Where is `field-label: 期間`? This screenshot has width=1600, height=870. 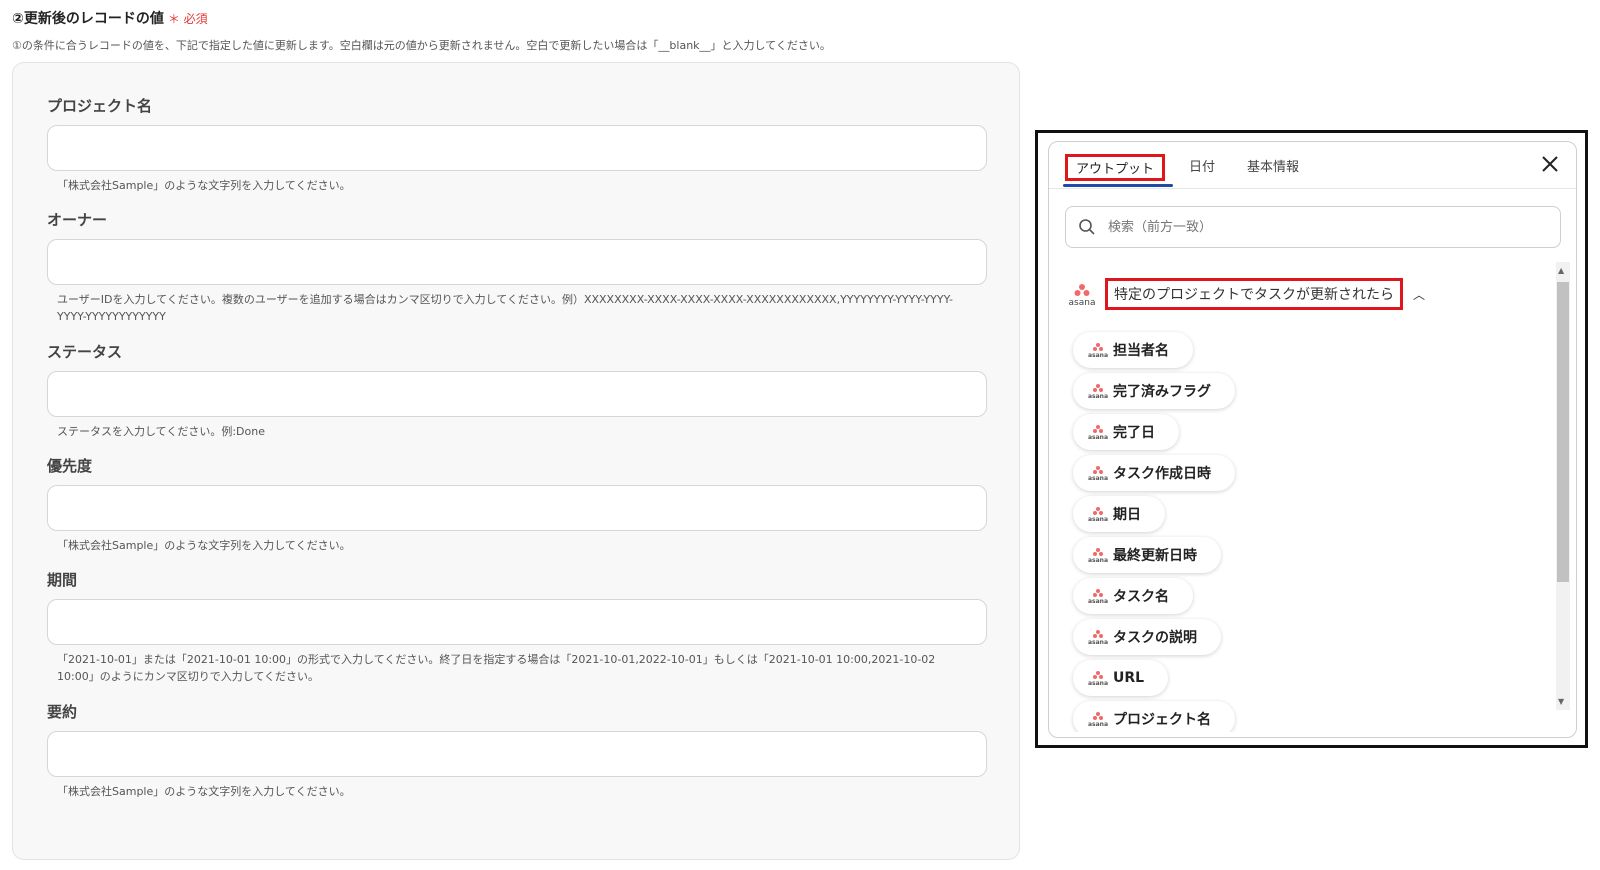 field-label: 期間 is located at coordinates (62, 580).